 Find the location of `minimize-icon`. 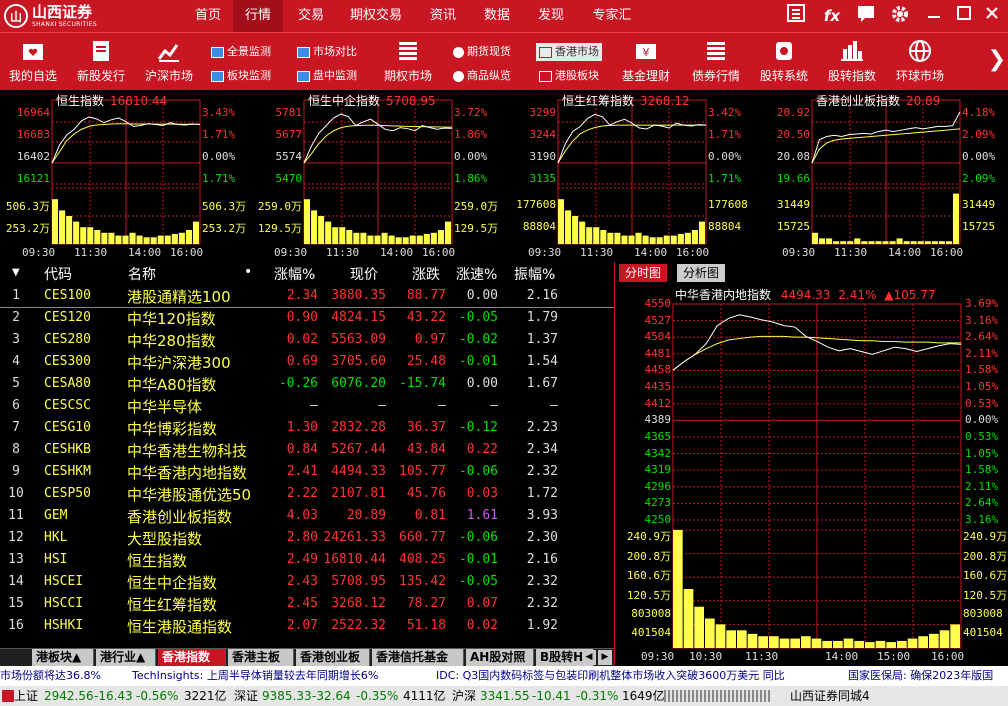

minimize-icon is located at coordinates (934, 16).